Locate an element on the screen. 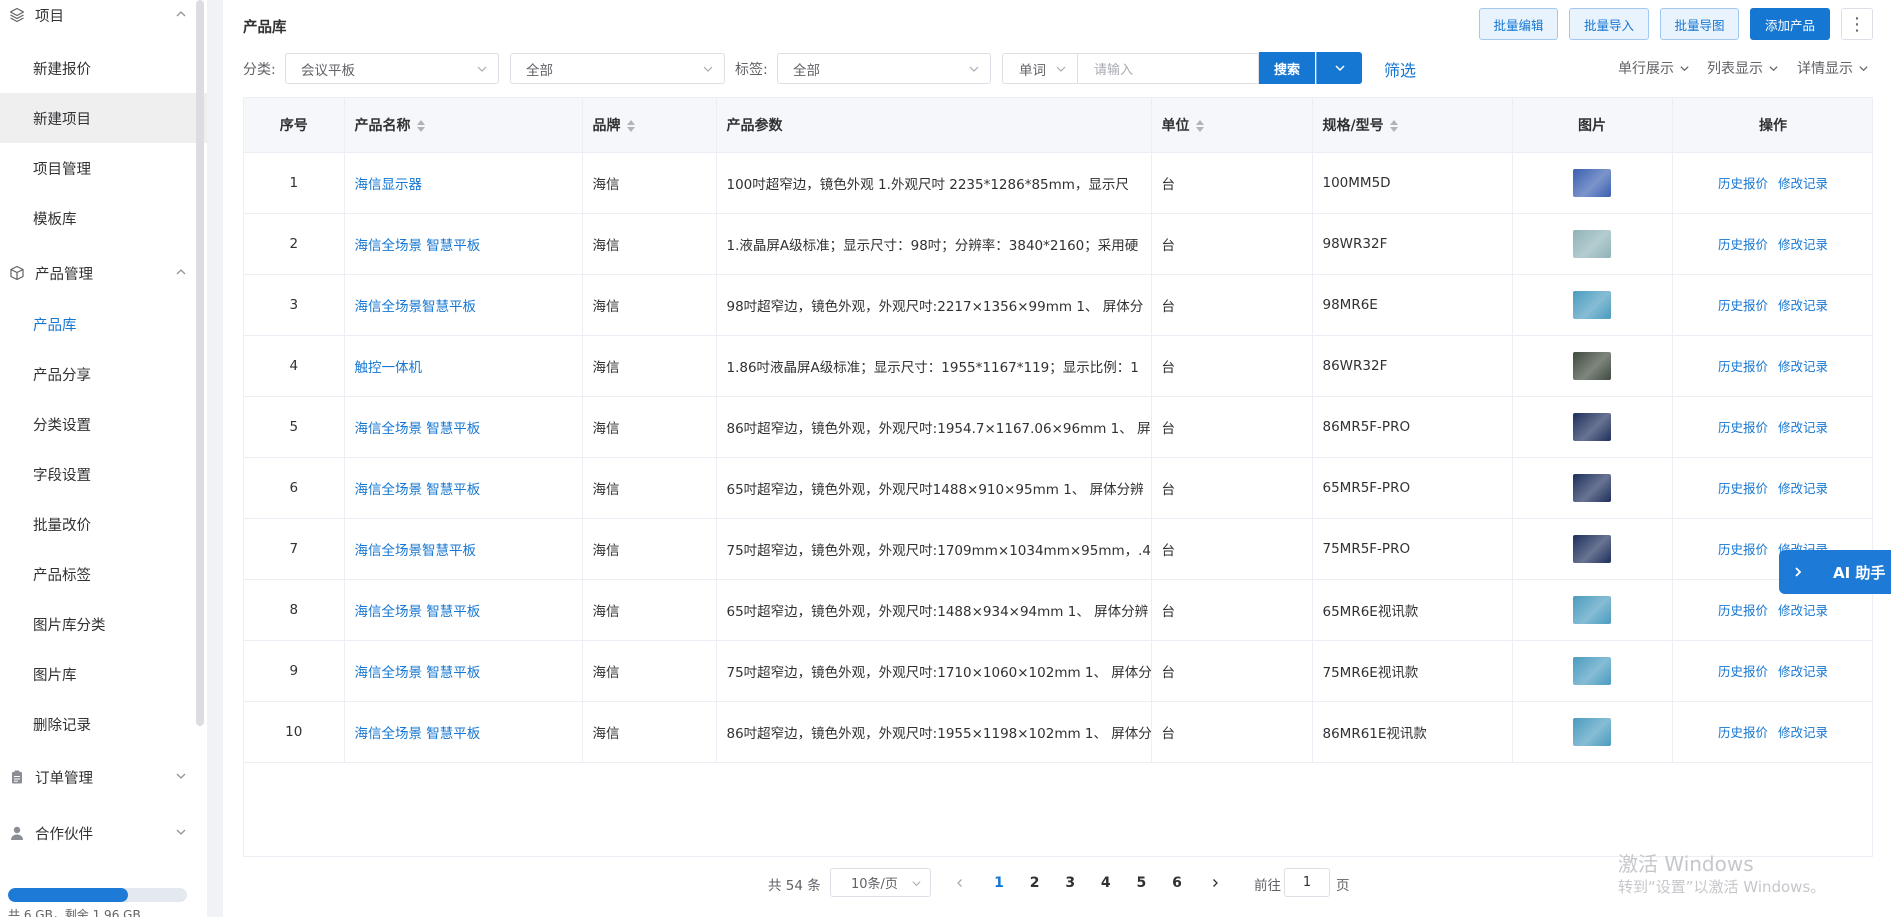 The width and height of the screenshot is (1891, 917). ai-assistant-tab: AI 助手 is located at coordinates (1835, 572).